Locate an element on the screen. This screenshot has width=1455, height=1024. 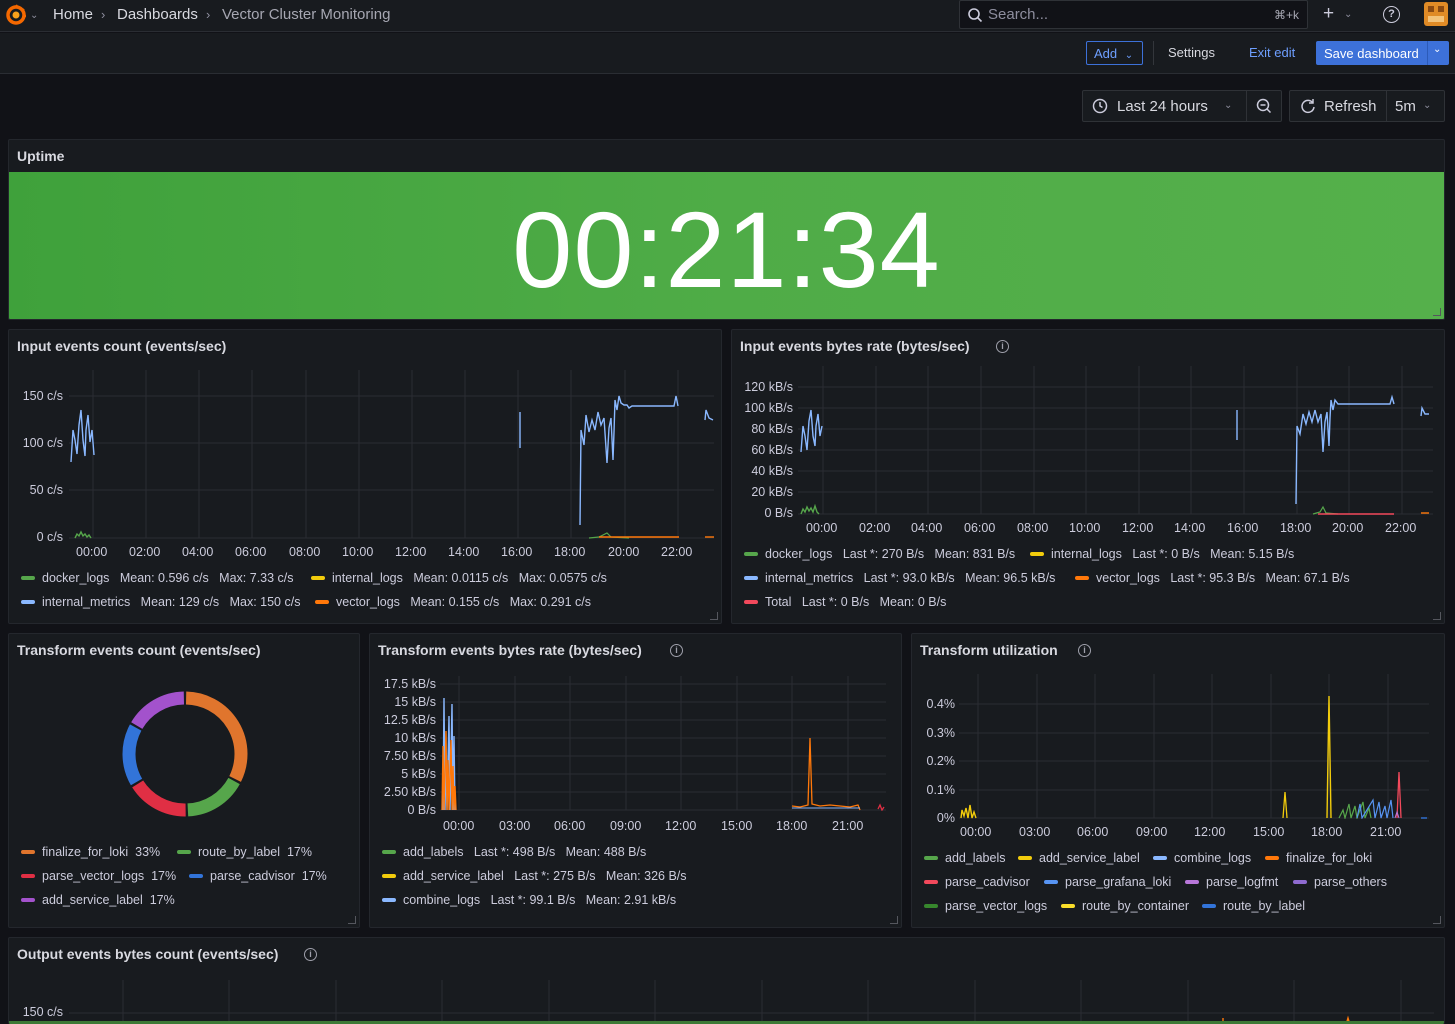
refresh-interval: 5m is located at coordinates (1405, 106).